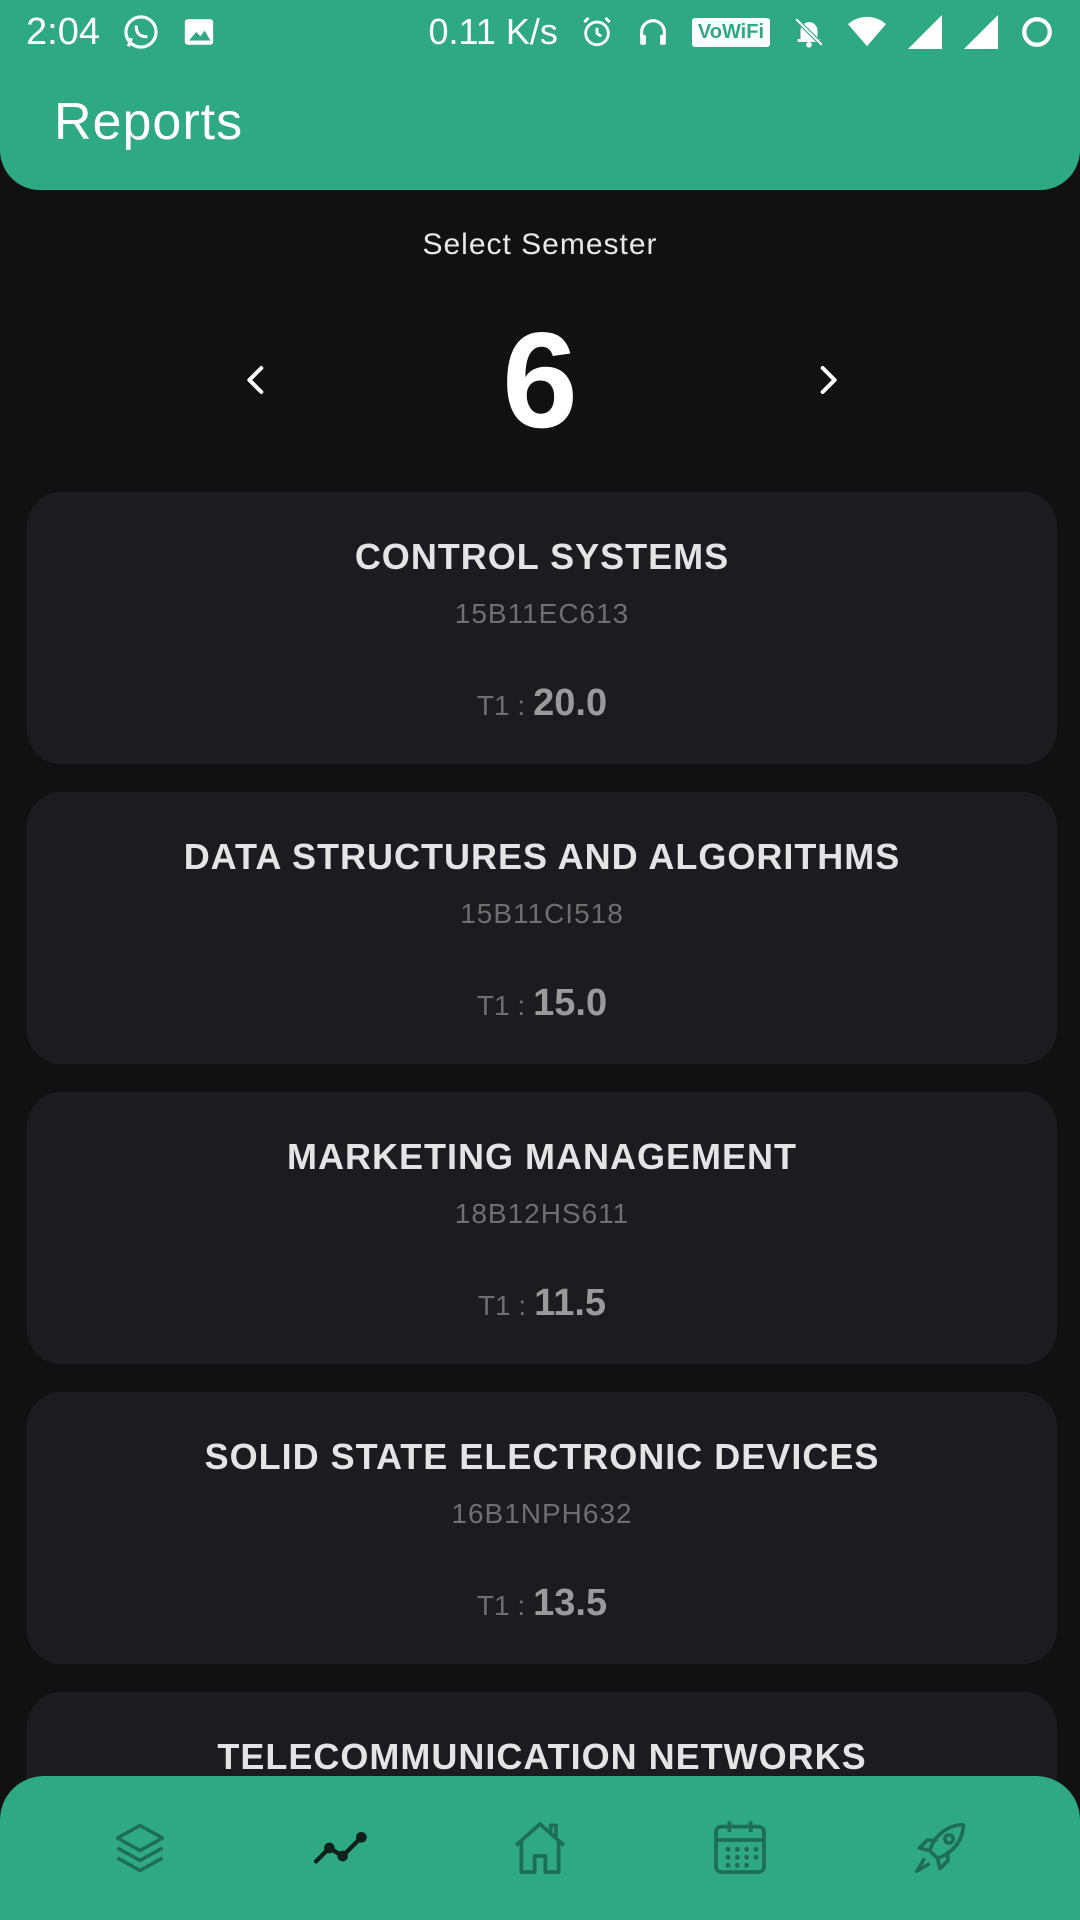 This screenshot has width=1080, height=1920. Describe the element at coordinates (540, 244) in the screenshot. I see `semester-label: Select Semester` at that location.